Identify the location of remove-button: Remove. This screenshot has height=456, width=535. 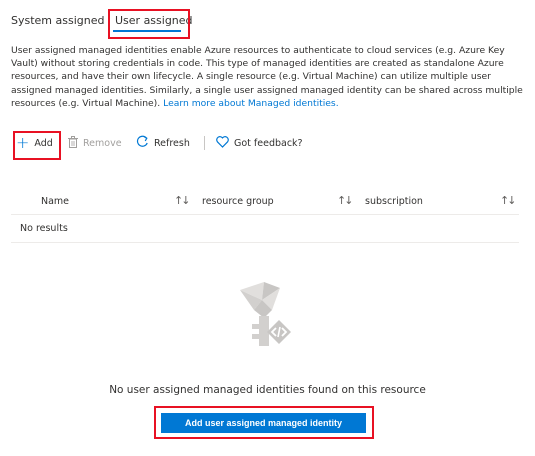
(95, 143).